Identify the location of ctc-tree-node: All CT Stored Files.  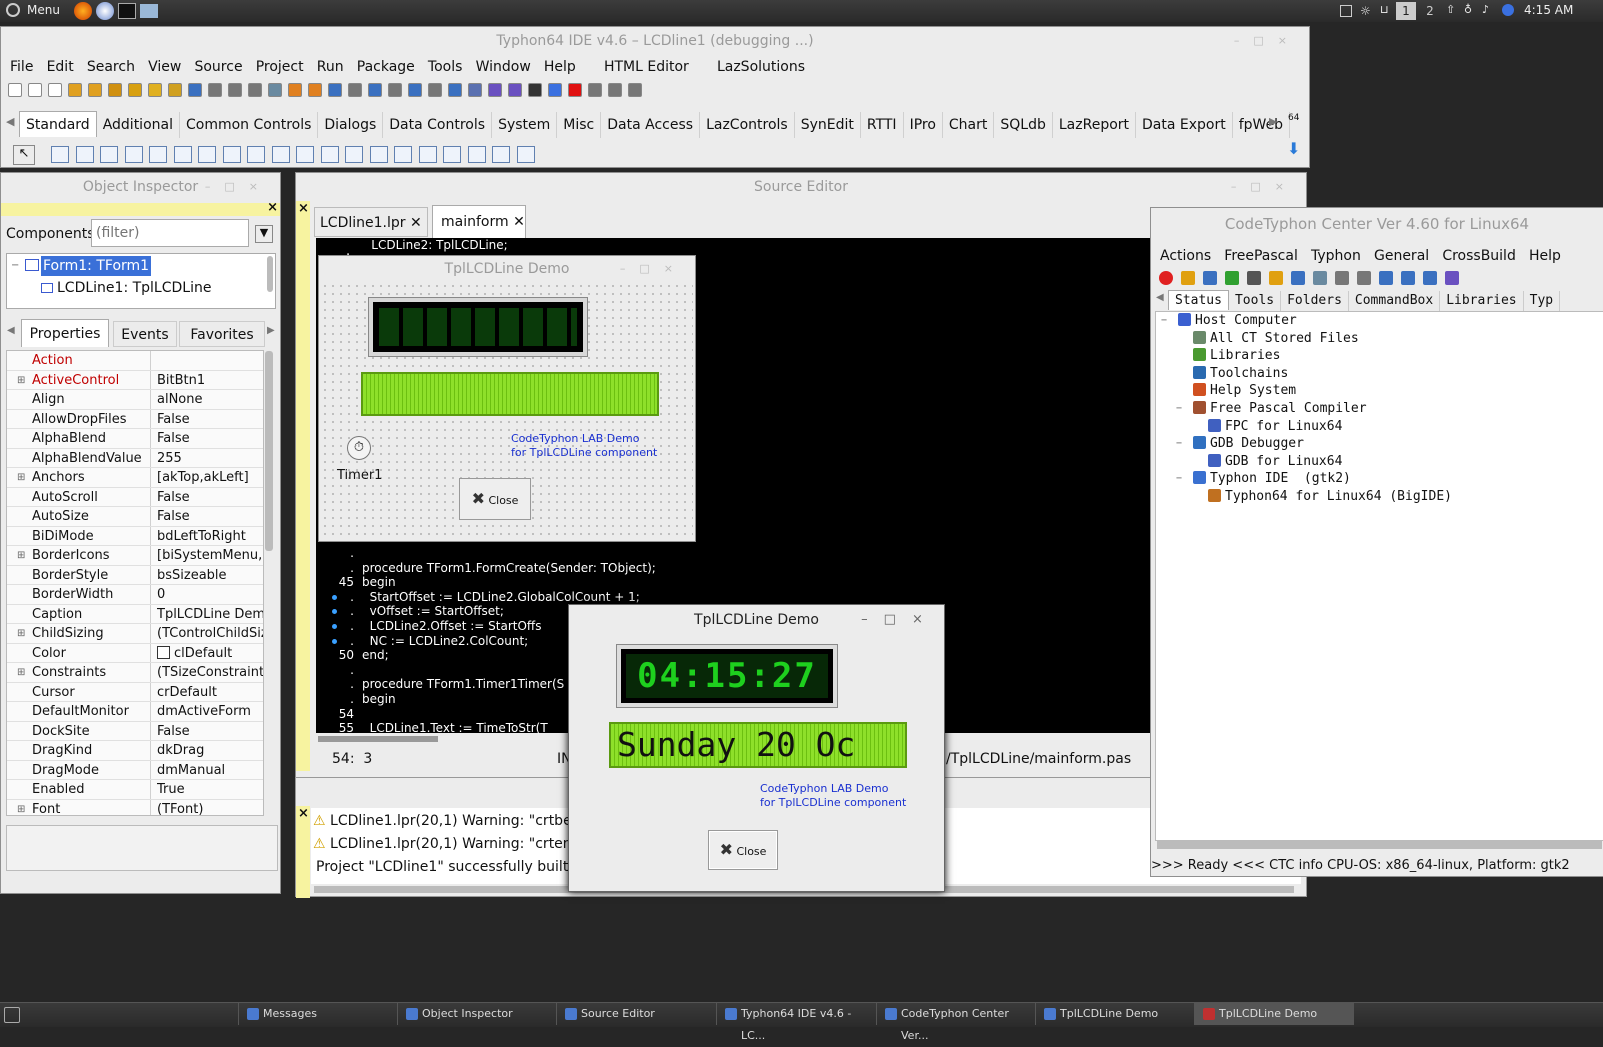
(1379, 339).